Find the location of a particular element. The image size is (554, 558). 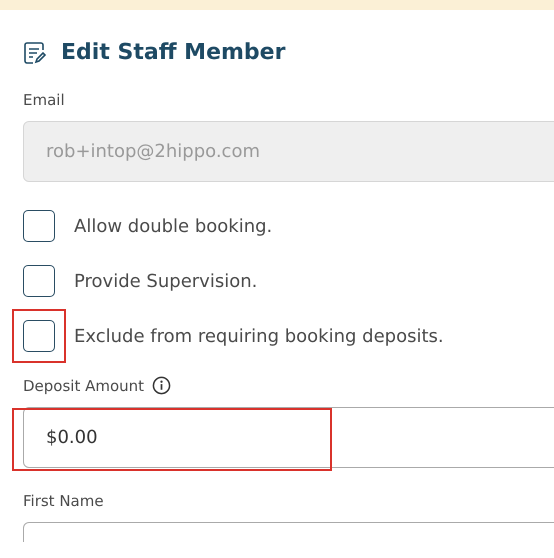

checkbox-label: Allow double booking. is located at coordinates (173, 226).